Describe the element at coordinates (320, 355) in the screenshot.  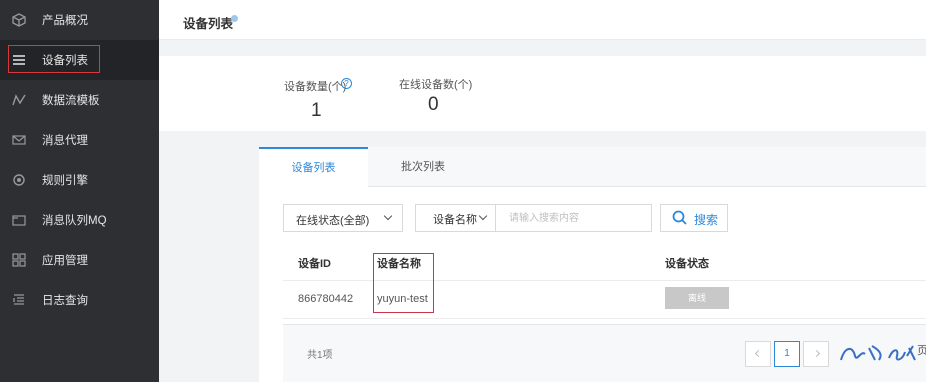
I see `total-count: 共1项` at that location.